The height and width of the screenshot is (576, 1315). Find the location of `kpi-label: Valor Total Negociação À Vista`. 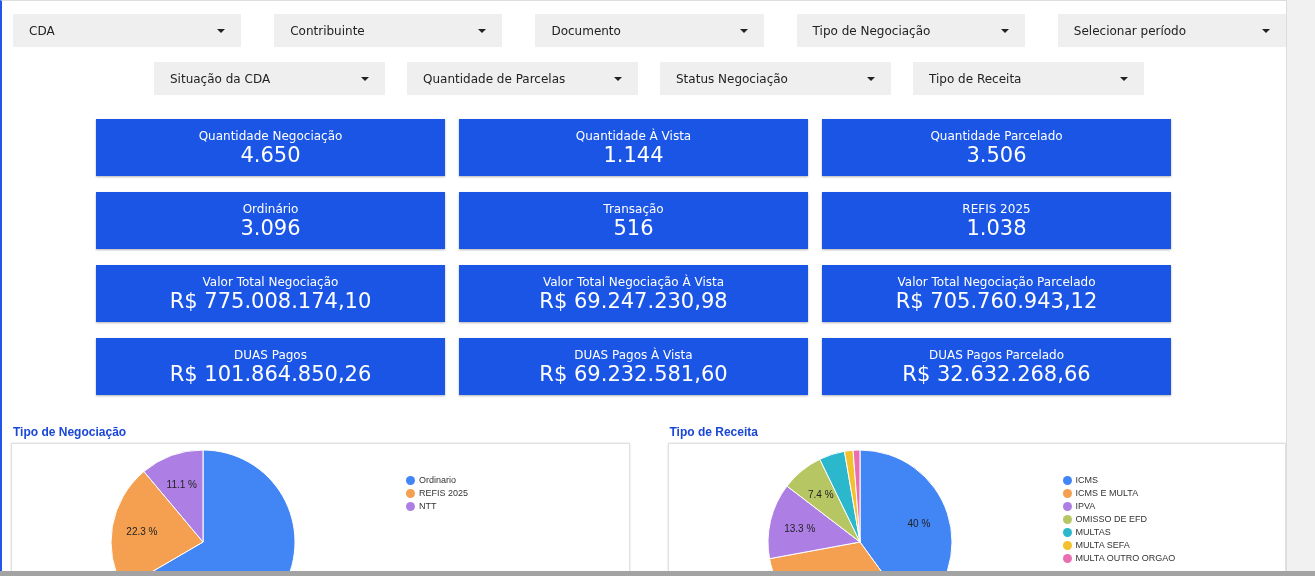

kpi-label: Valor Total Negociação À Vista is located at coordinates (633, 281).